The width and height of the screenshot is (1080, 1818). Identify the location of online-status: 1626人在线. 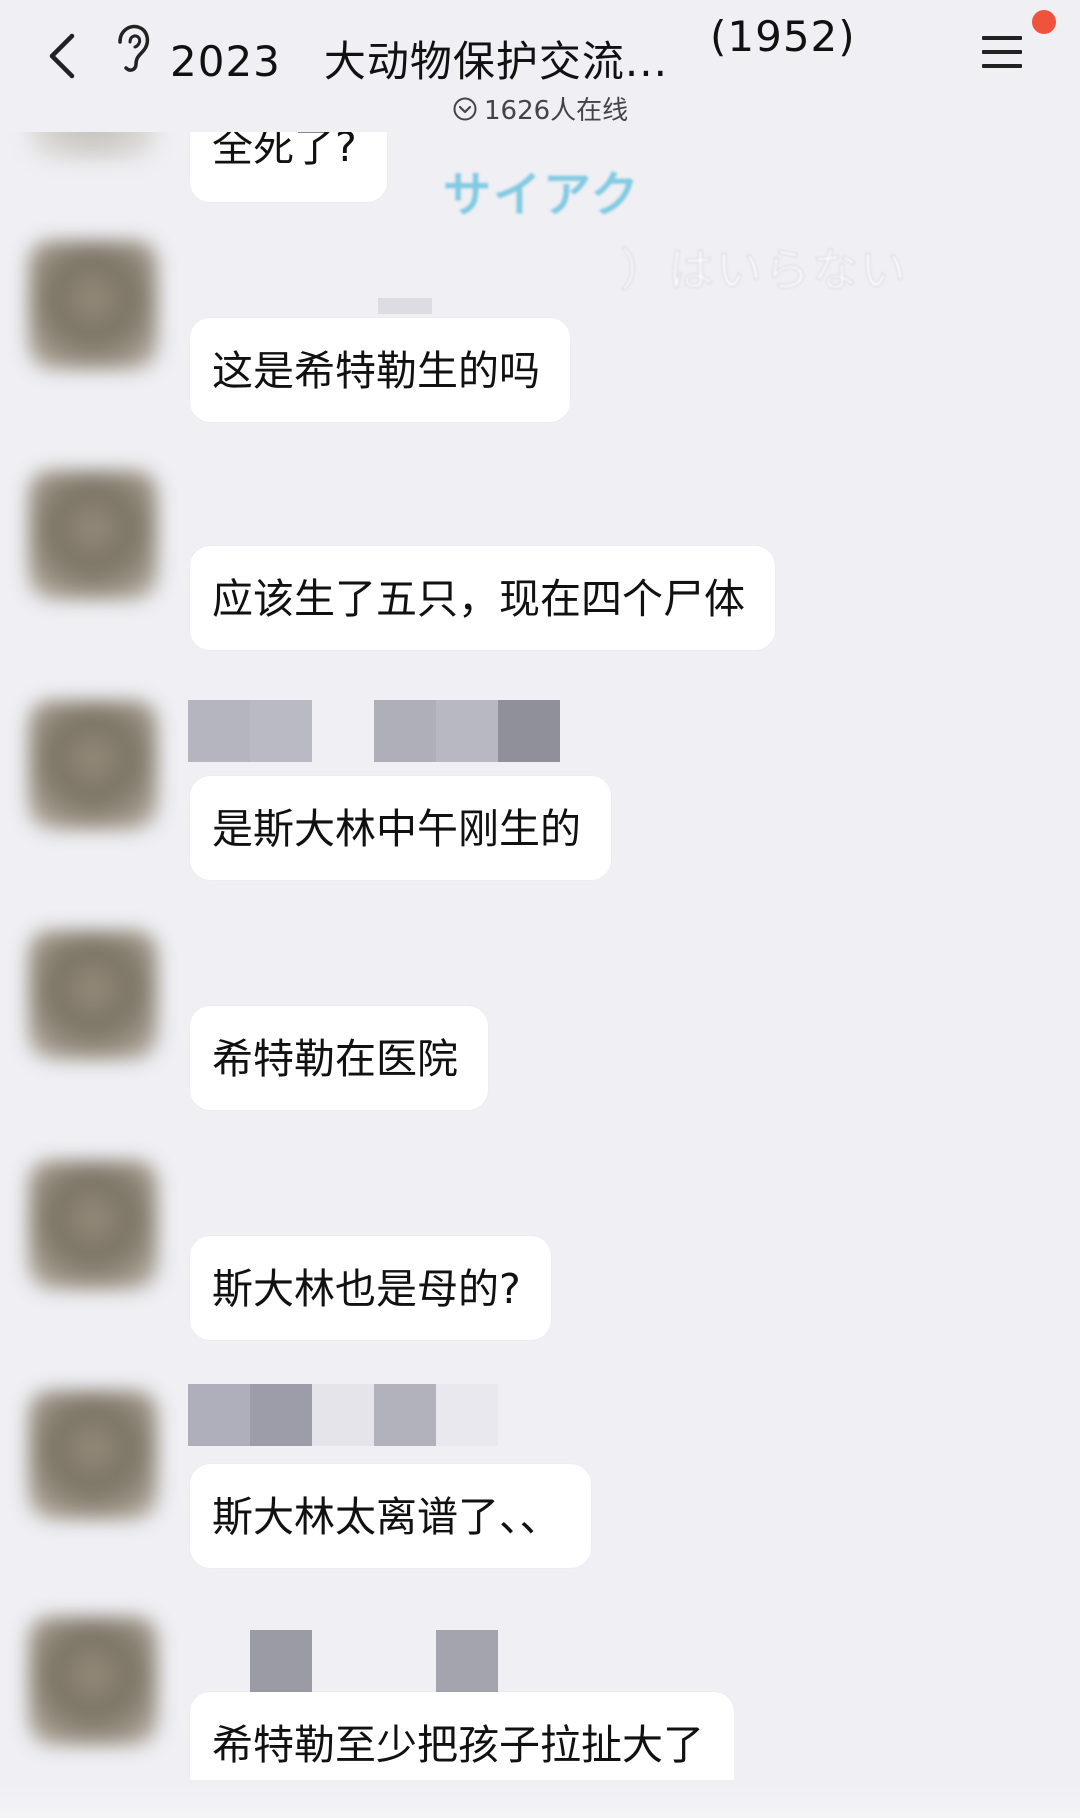
(540, 108).